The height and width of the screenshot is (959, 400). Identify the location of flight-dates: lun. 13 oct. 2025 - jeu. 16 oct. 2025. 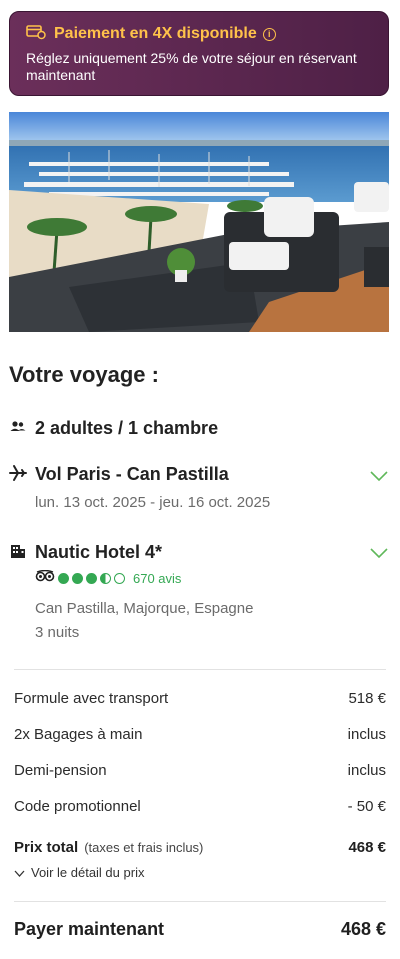
(153, 502).